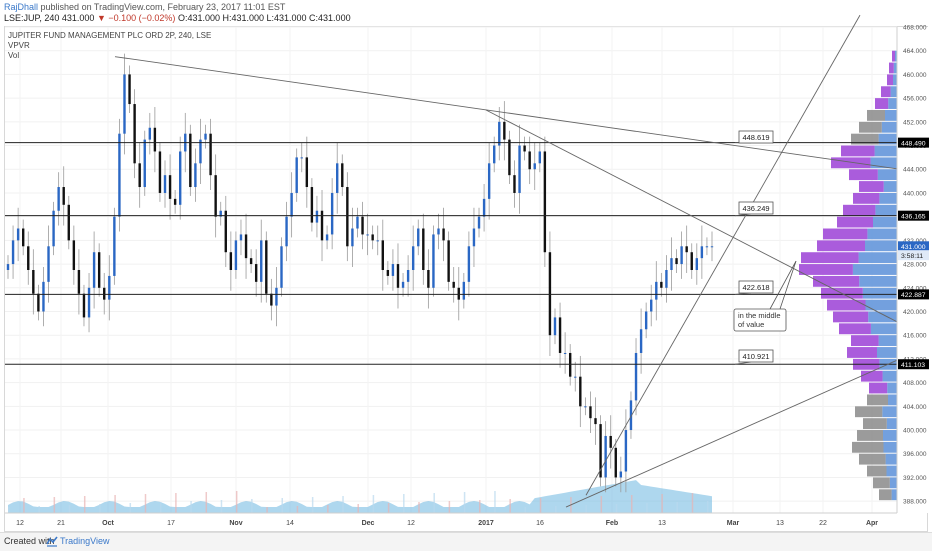  What do you see at coordinates (915, 502) in the screenshot?
I see `price-tick-label: 388.000` at bounding box center [915, 502].